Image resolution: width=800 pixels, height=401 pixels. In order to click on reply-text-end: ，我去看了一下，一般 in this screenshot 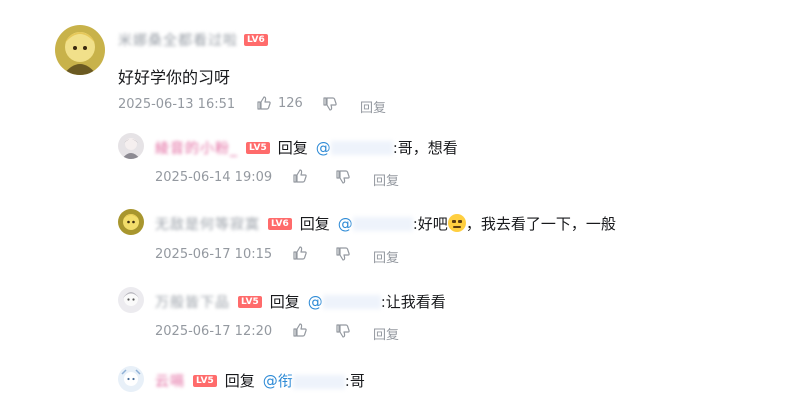, I will do `click(540, 224)`.